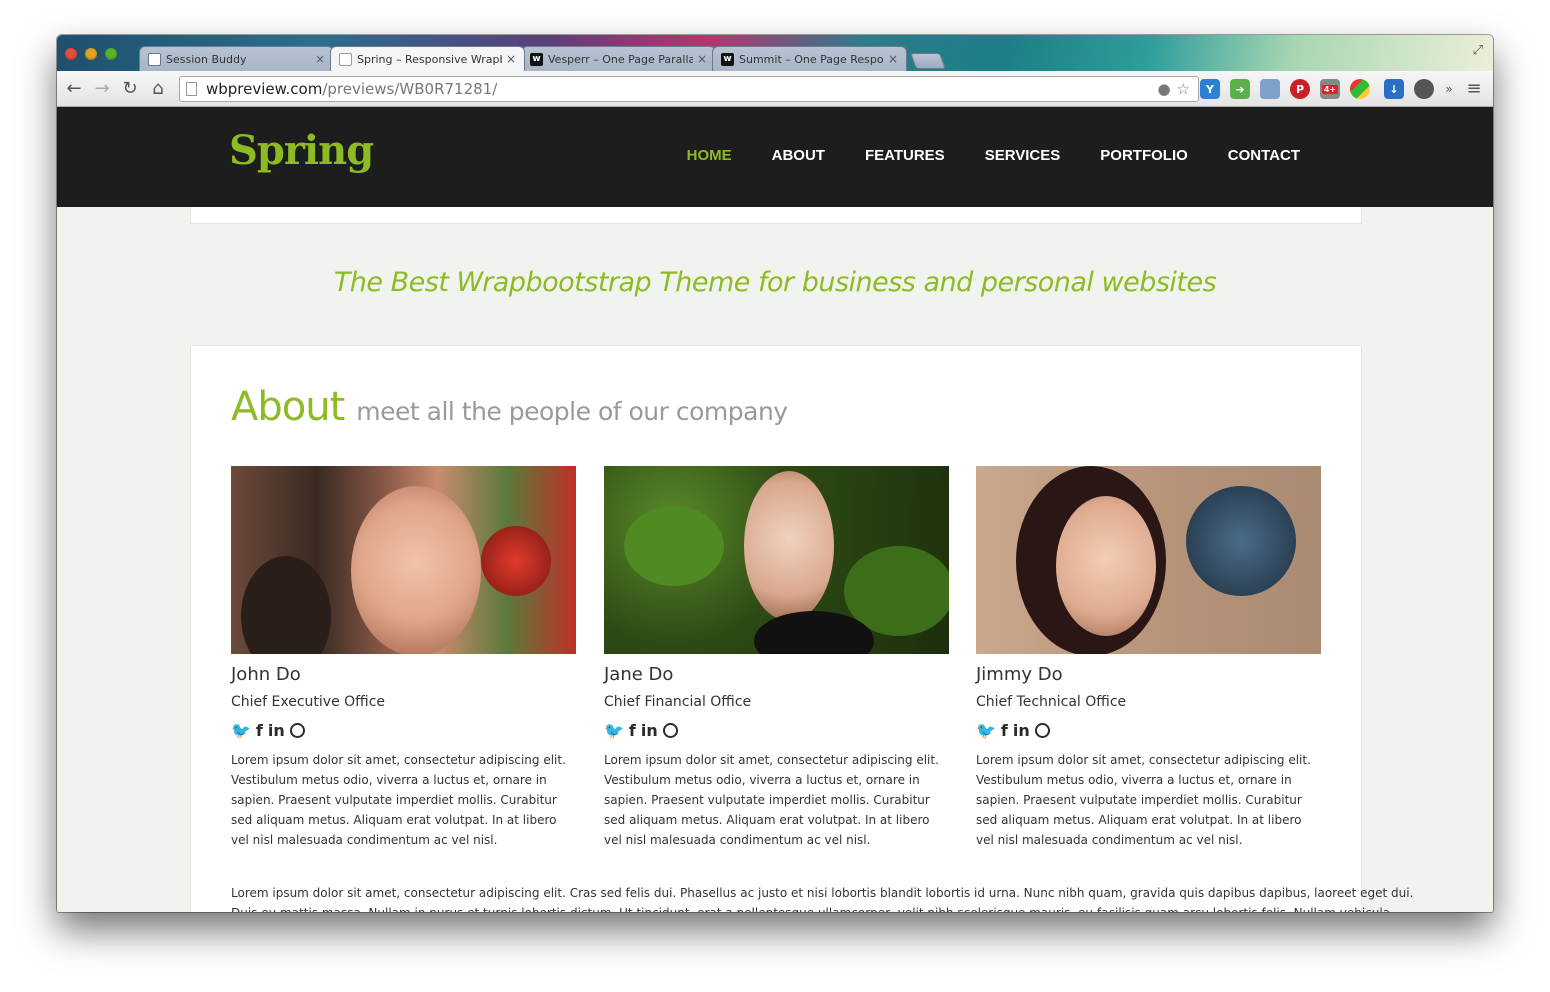 This screenshot has height=992, width=1550. I want to click on download-icon: ↓, so click(1394, 89).